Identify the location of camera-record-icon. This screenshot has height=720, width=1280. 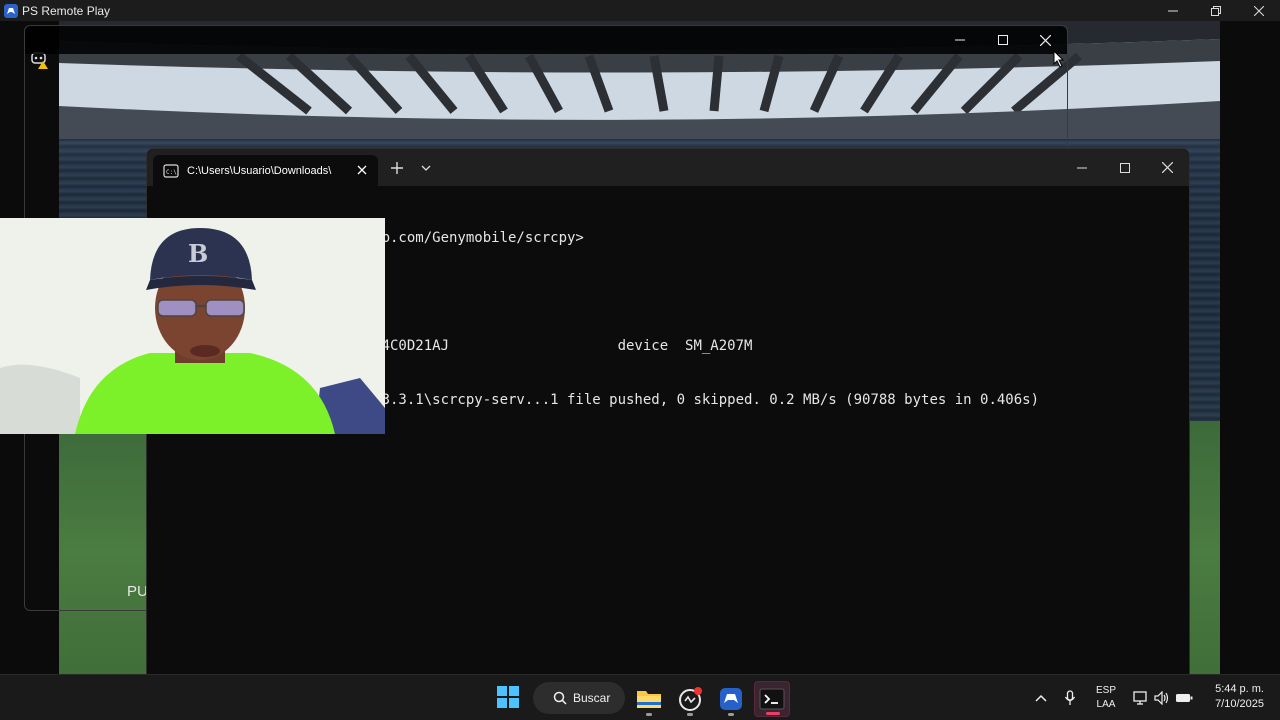
(690, 699).